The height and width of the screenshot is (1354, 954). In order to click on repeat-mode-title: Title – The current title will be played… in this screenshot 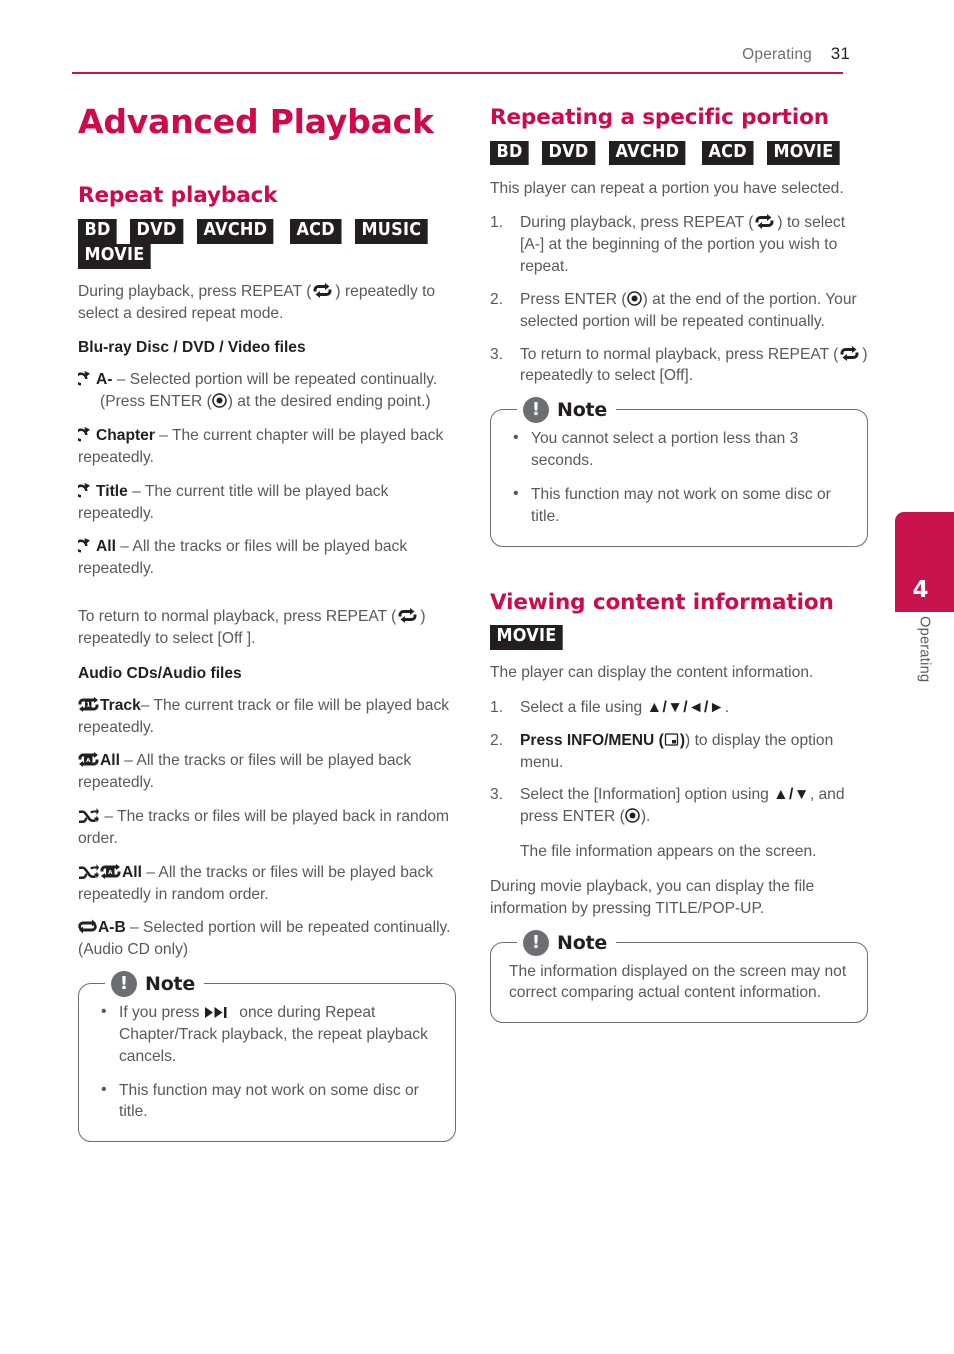, I will do `click(267, 503)`.